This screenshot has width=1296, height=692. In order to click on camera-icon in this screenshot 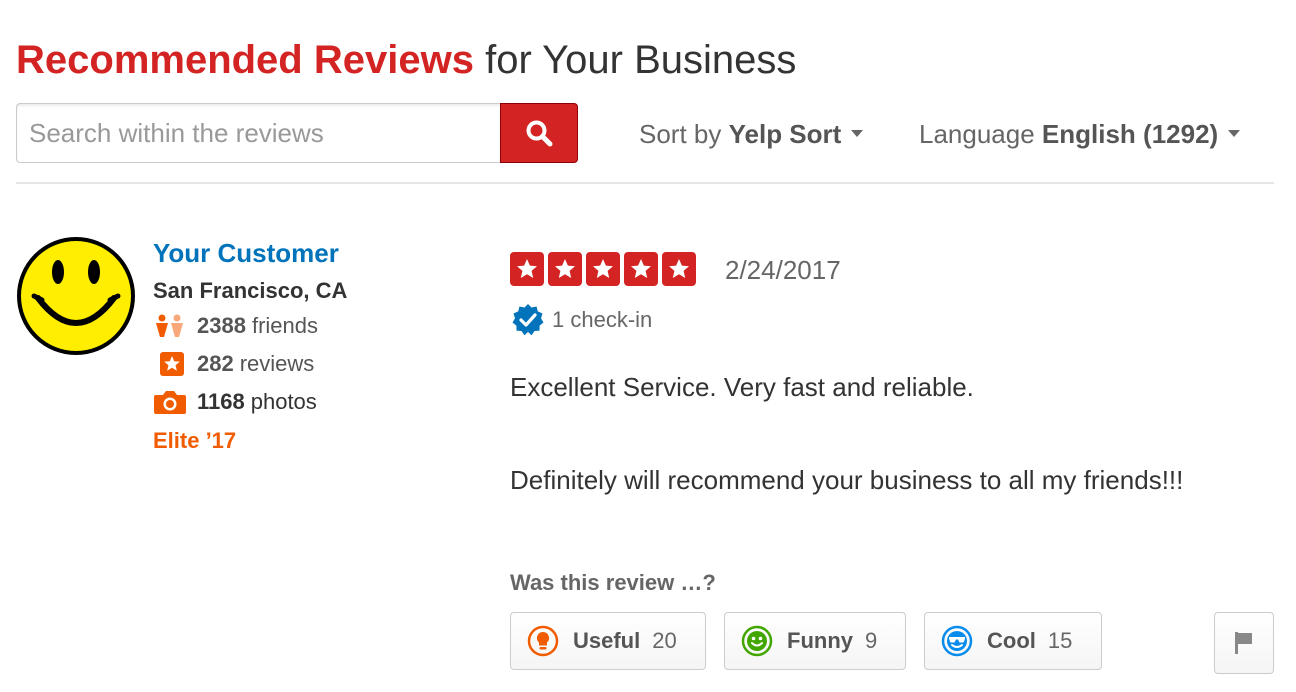, I will do `click(171, 402)`.